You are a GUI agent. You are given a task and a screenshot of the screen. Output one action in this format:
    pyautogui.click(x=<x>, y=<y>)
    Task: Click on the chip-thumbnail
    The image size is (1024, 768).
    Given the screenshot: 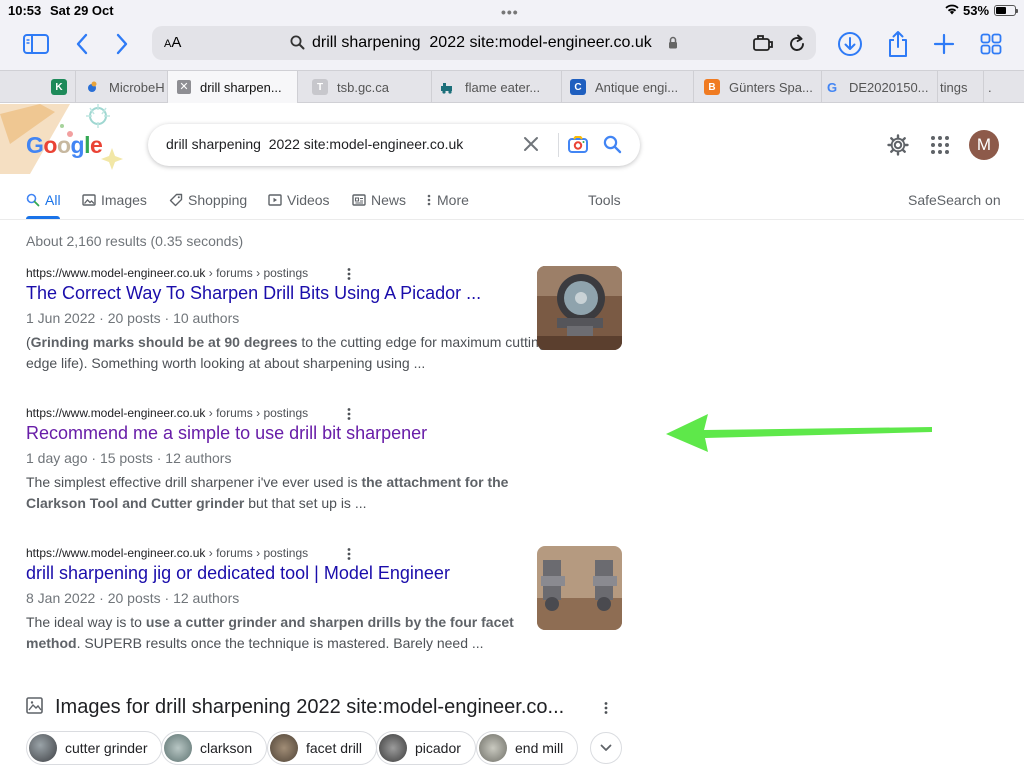 What is the action you would take?
    pyautogui.click(x=178, y=748)
    